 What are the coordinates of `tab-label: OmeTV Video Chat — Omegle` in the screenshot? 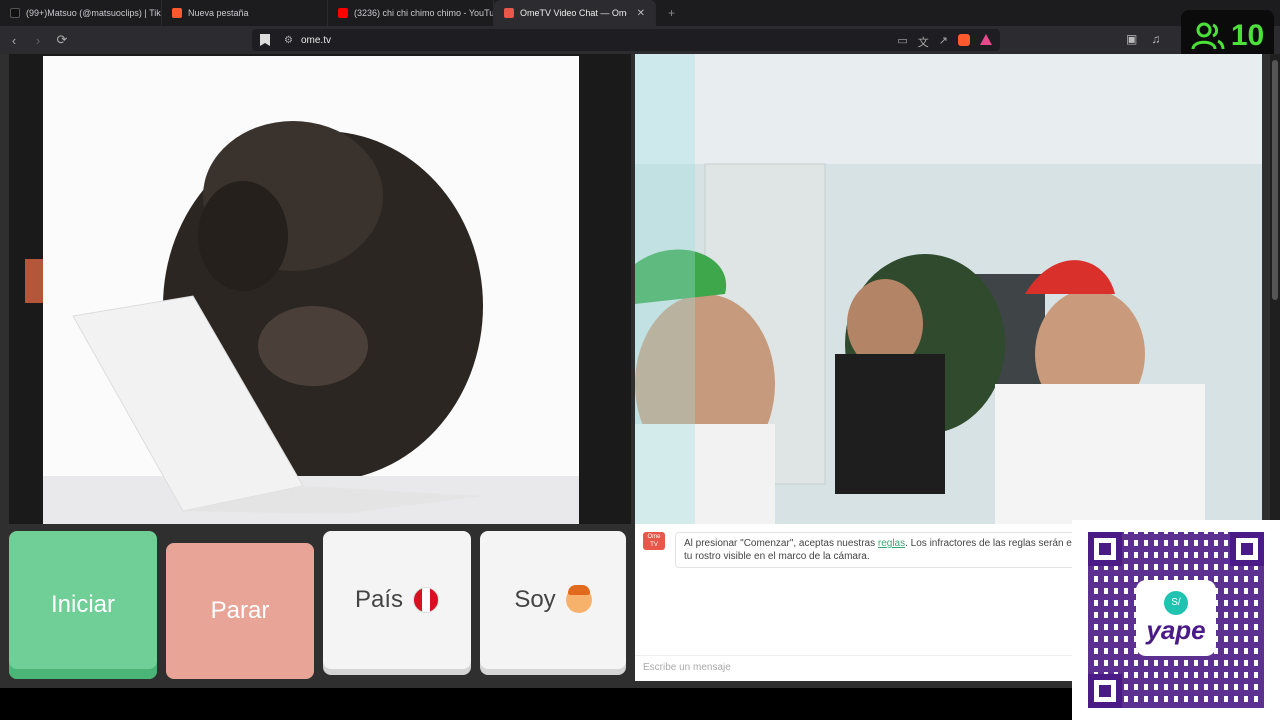 It's located at (573, 13).